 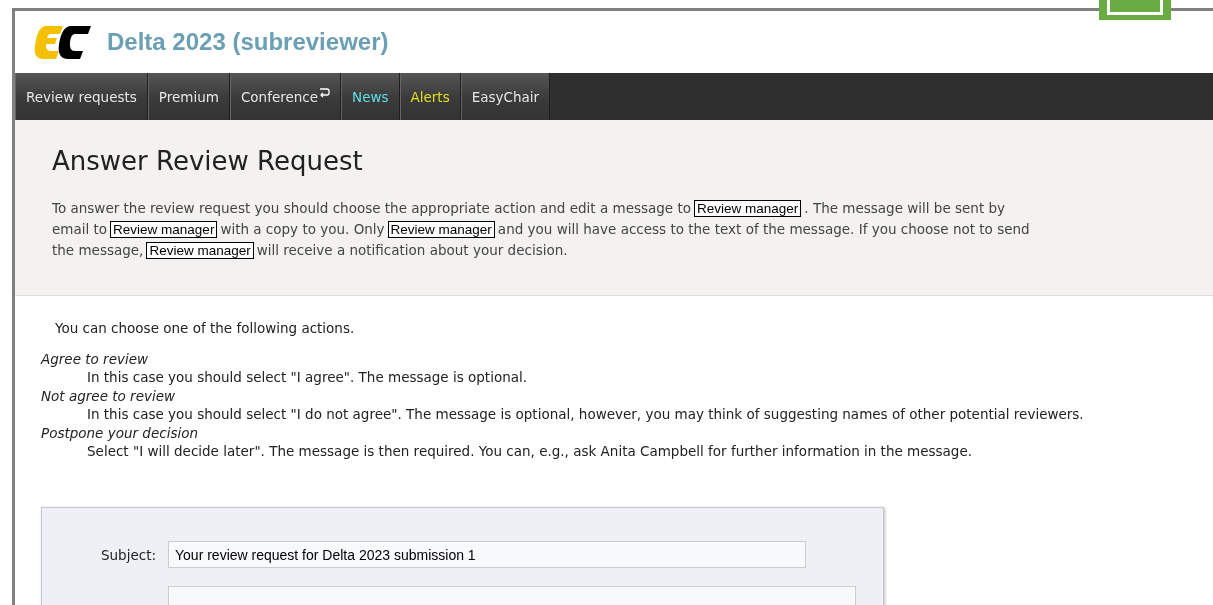 I want to click on conference-title: Delta 2023 (subreviewer), so click(x=248, y=42).